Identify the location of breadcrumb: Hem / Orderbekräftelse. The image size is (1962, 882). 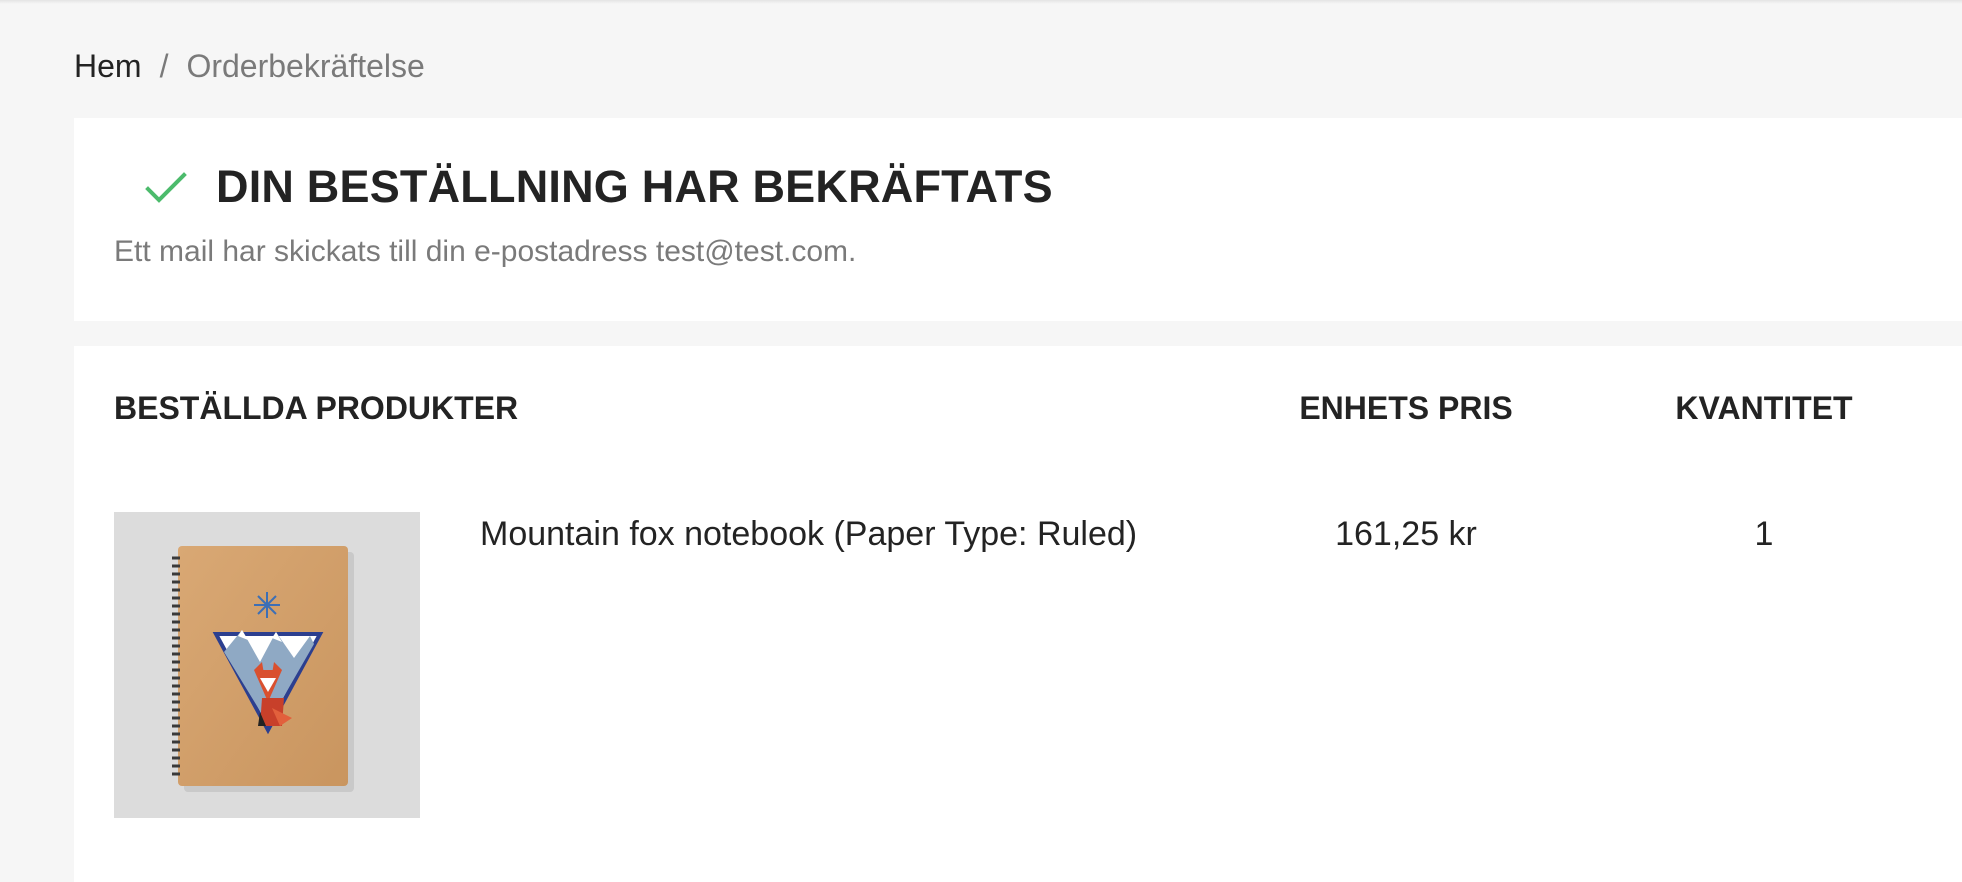
(249, 66).